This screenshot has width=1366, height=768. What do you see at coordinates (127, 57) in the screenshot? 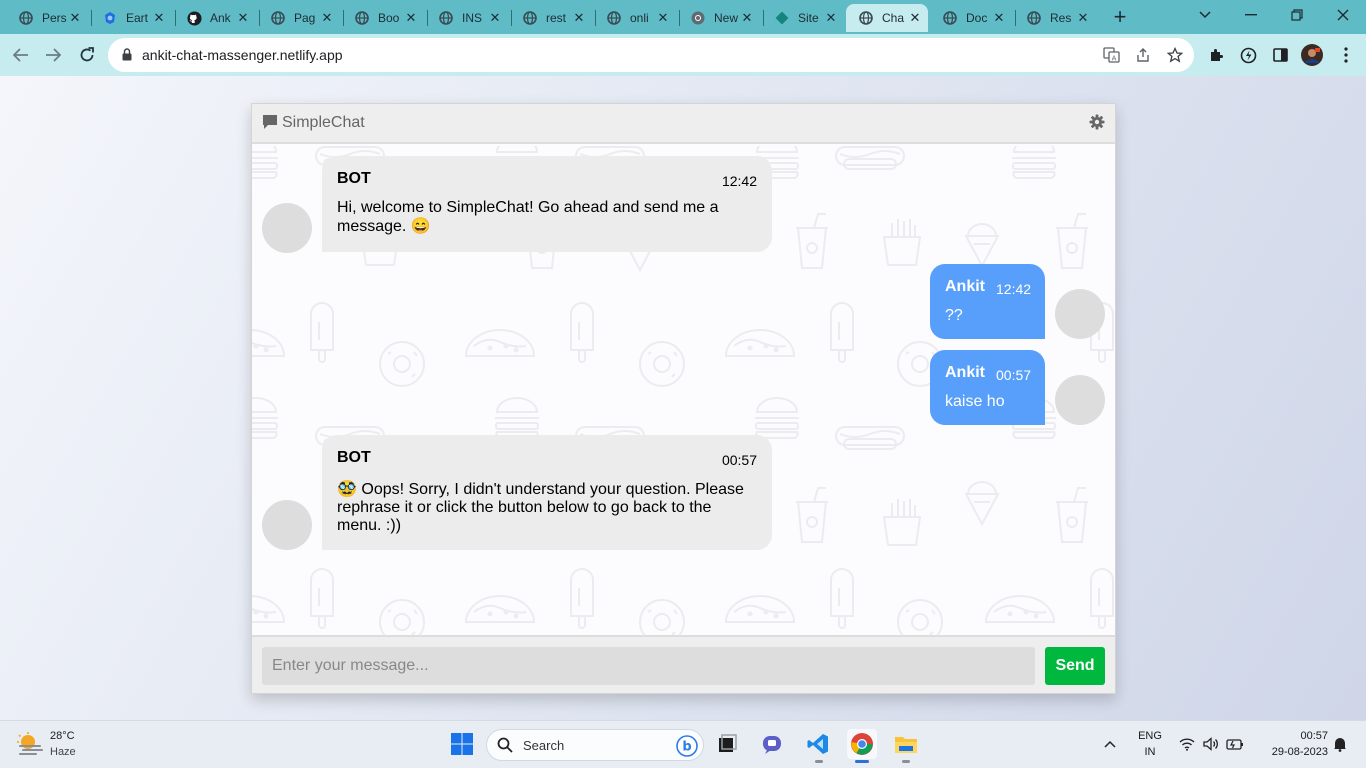
I see `lock-icon` at bounding box center [127, 57].